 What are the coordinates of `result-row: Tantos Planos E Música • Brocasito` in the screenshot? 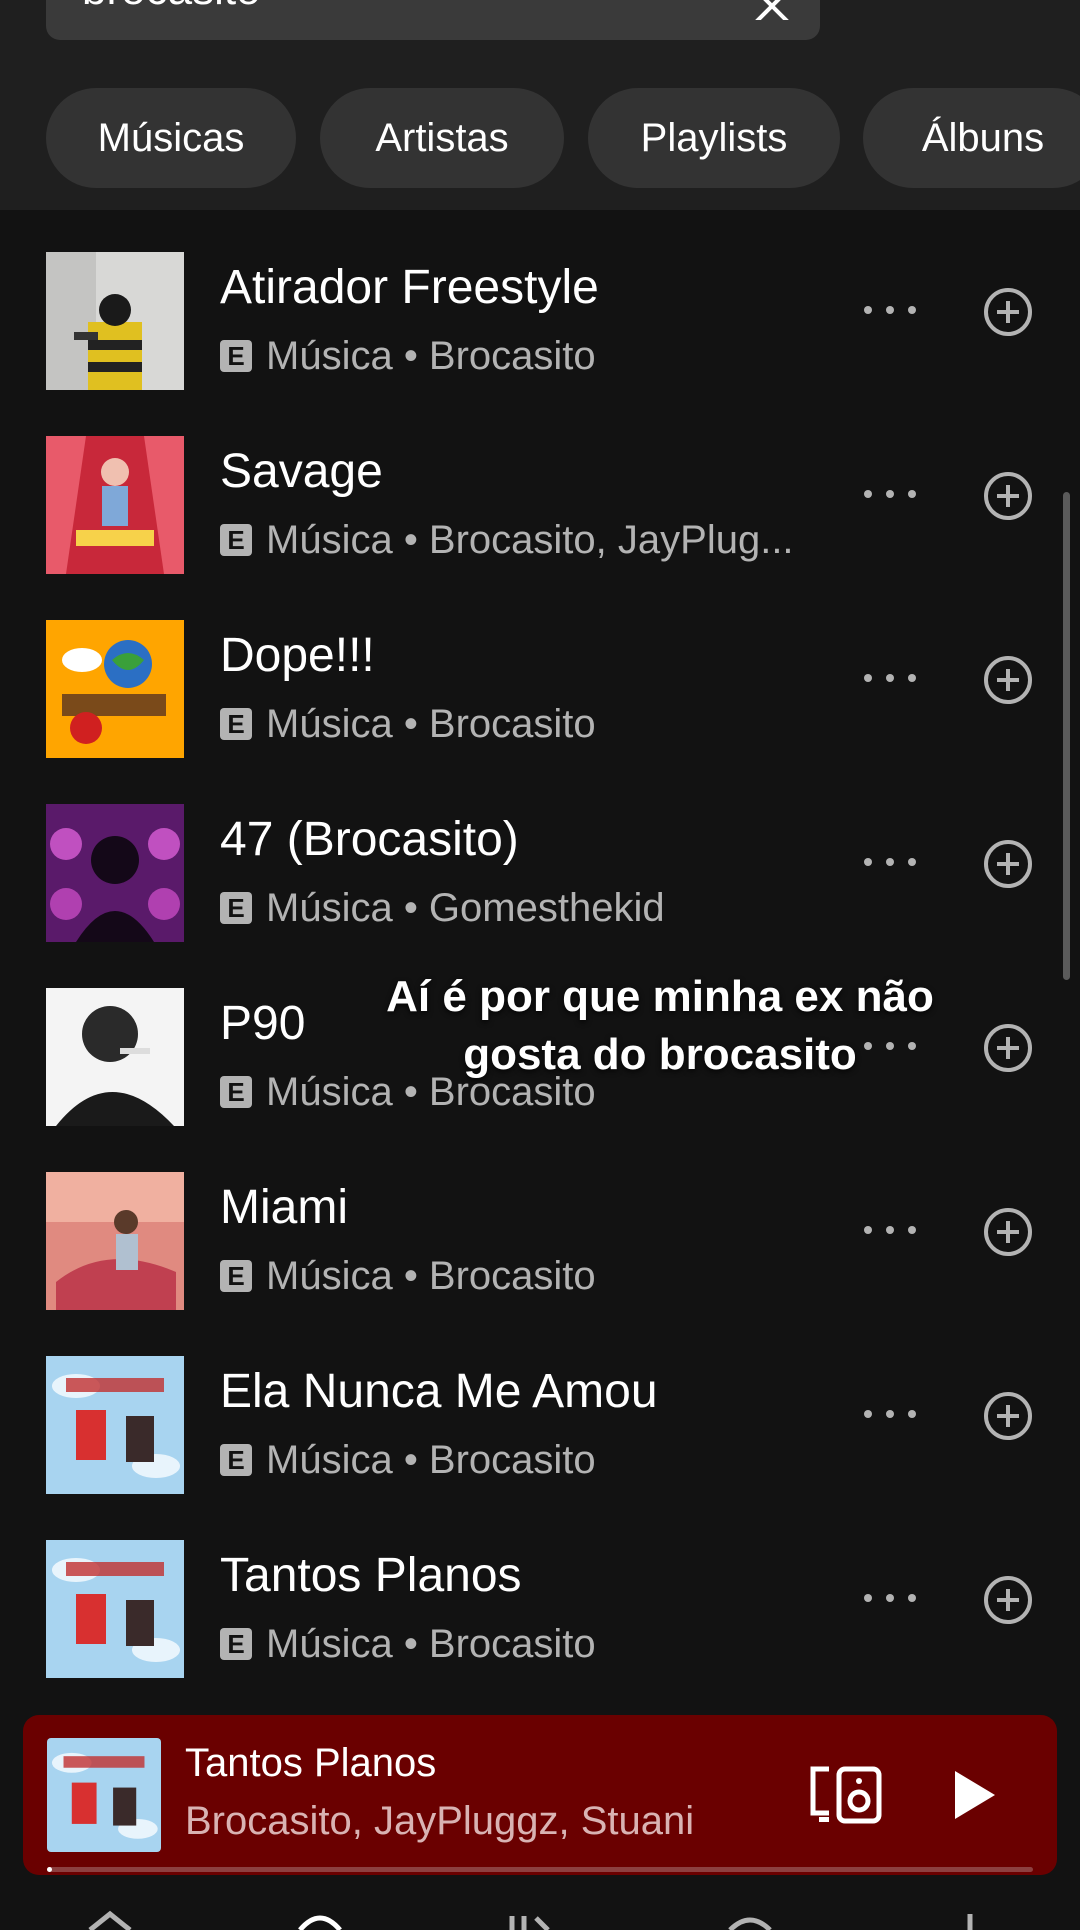 It's located at (540, 1610).